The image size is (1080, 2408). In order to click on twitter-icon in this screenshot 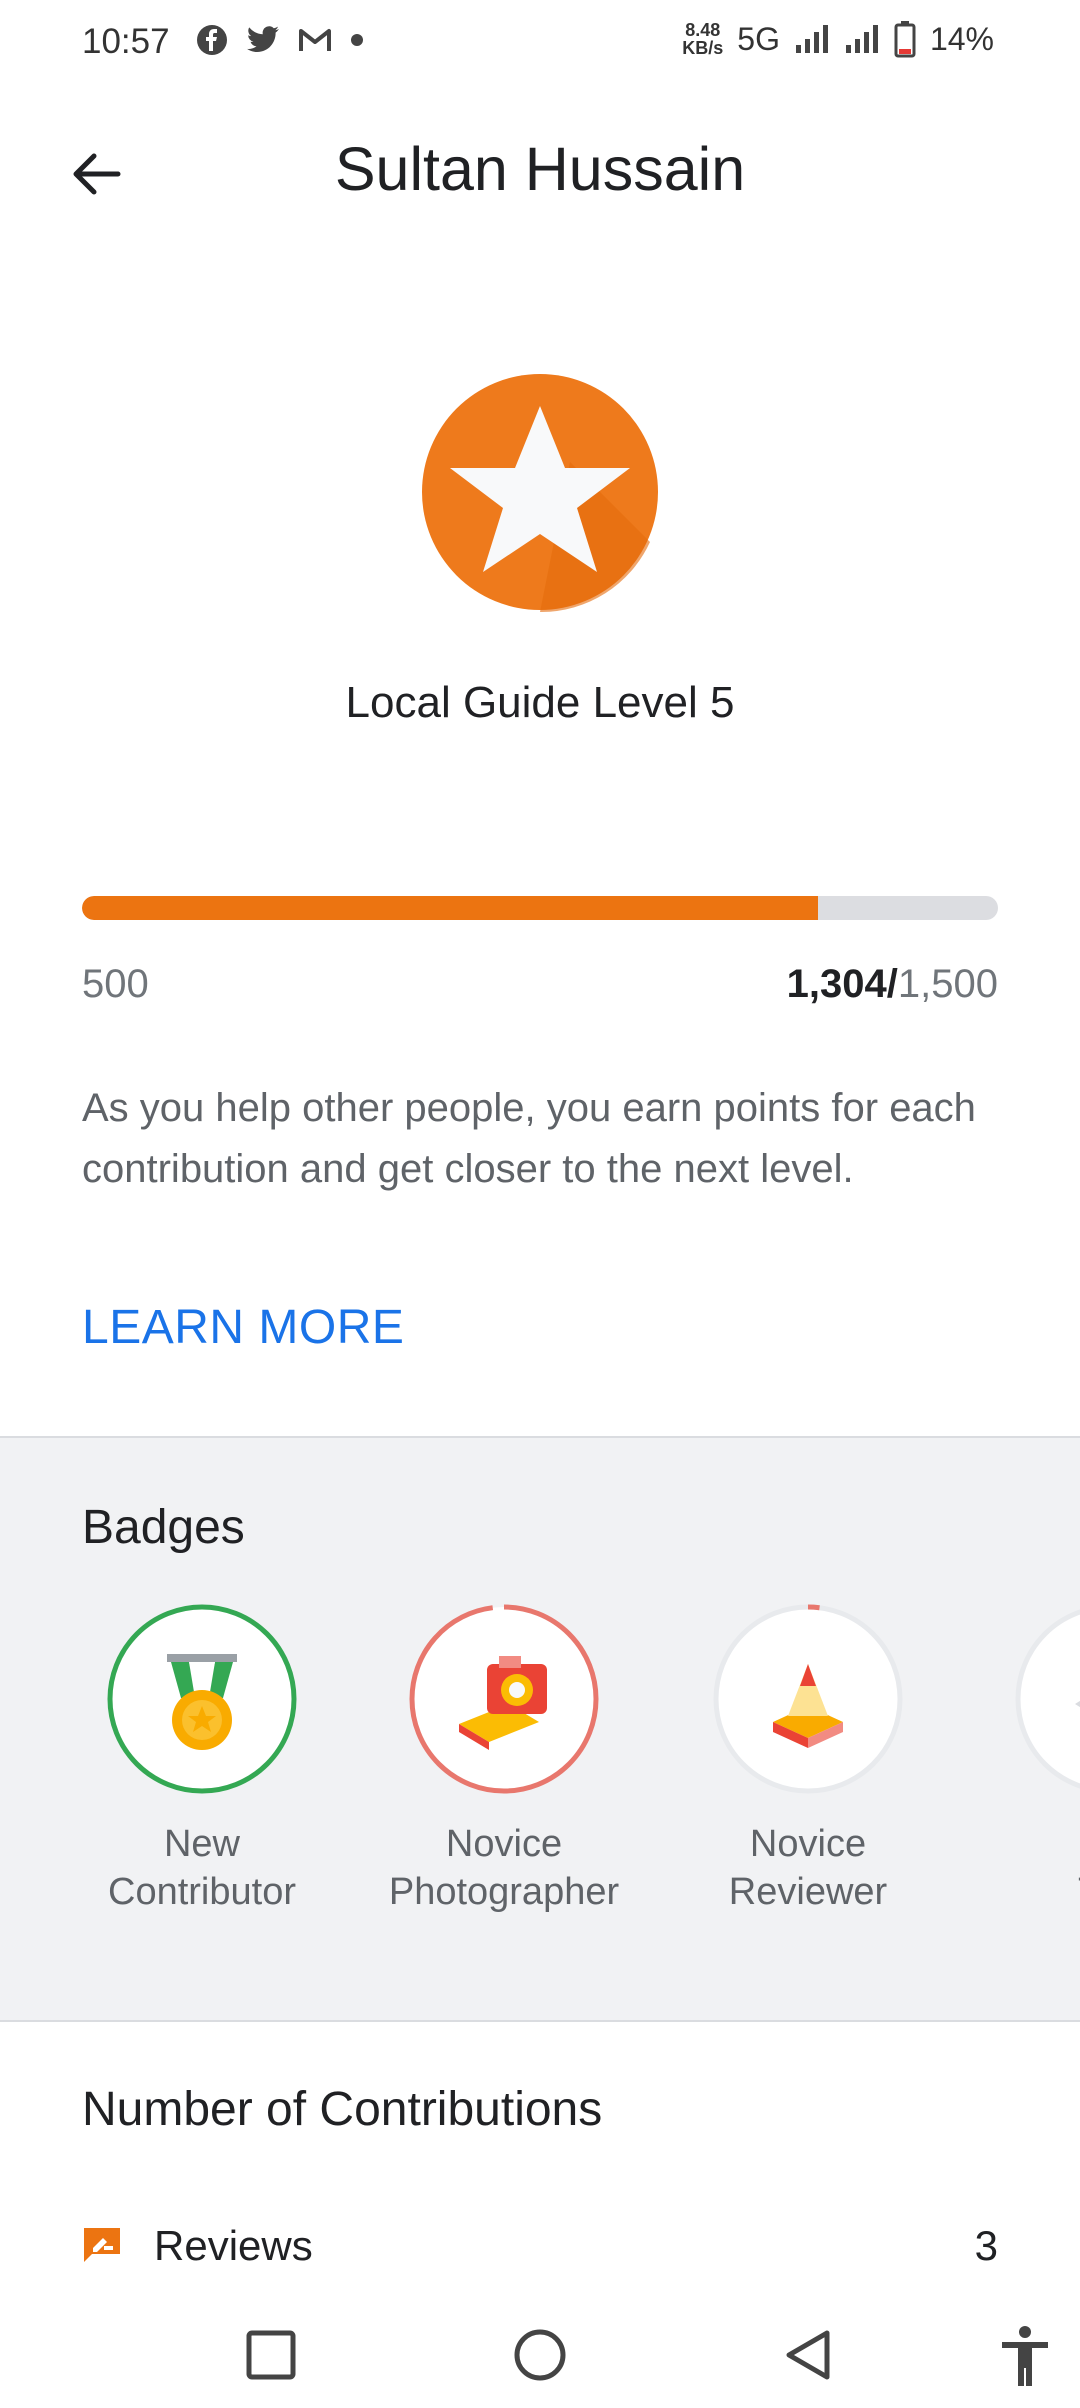, I will do `click(263, 39)`.